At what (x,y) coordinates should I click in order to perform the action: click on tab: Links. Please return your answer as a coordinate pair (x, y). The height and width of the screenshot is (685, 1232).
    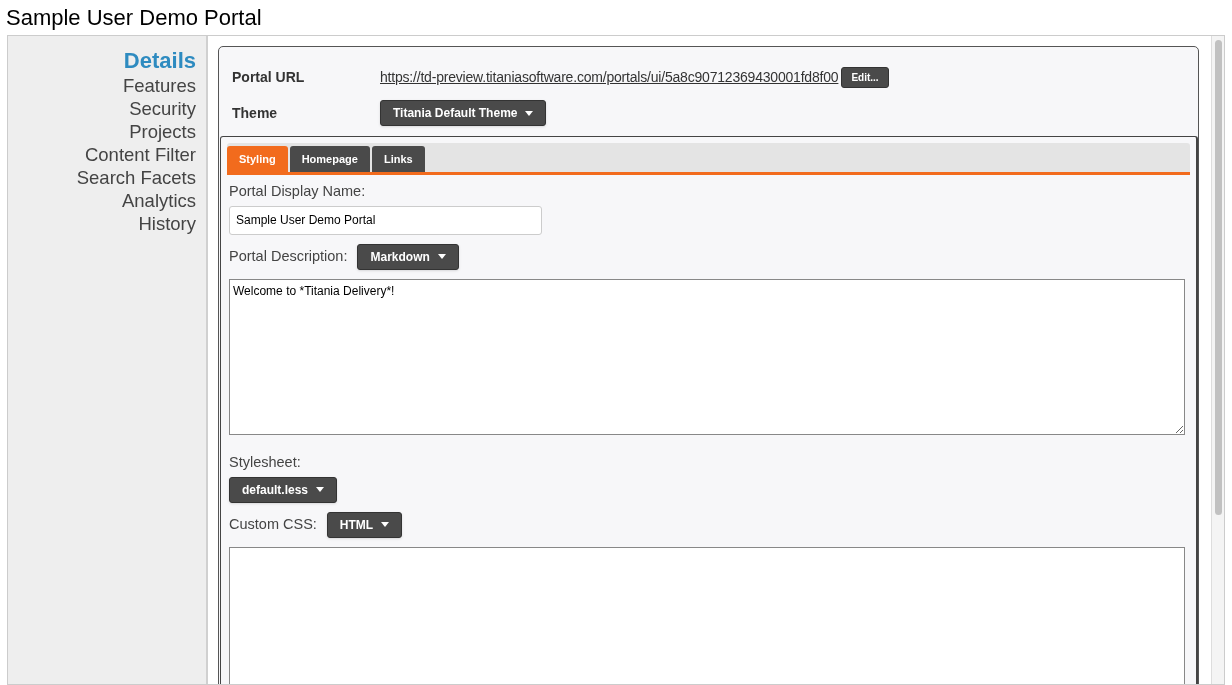
    Looking at the image, I should click on (398, 159).